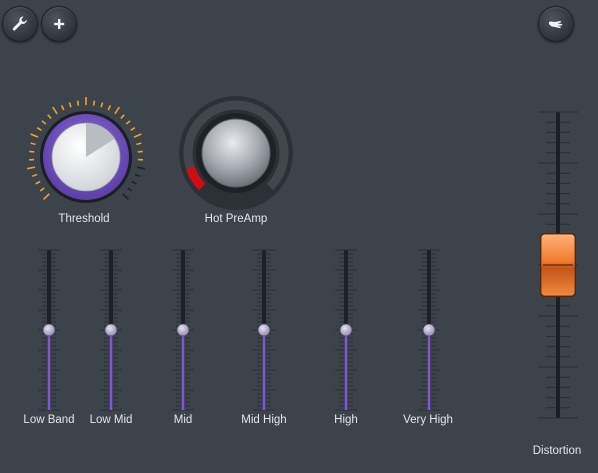 This screenshot has width=598, height=473. What do you see at coordinates (86, 157) in the screenshot?
I see `threshold-knob` at bounding box center [86, 157].